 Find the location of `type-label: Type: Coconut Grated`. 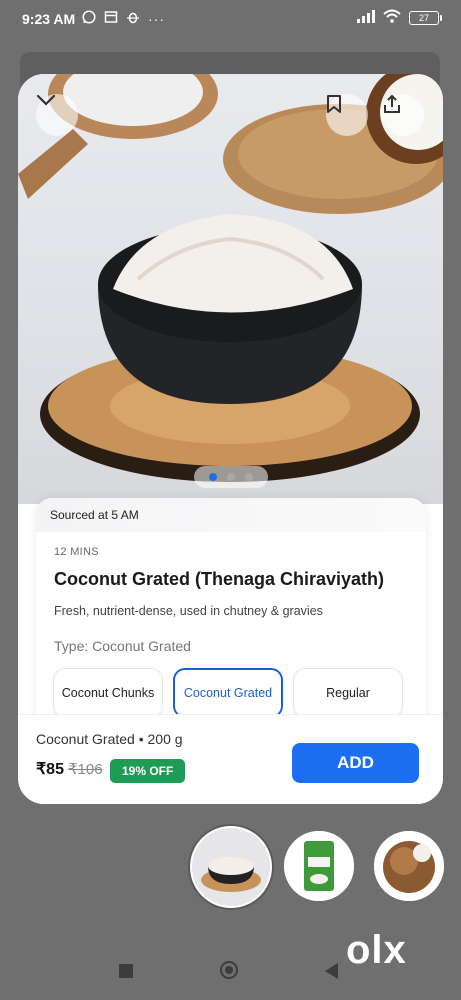

type-label: Type: Coconut Grated is located at coordinates (122, 646).